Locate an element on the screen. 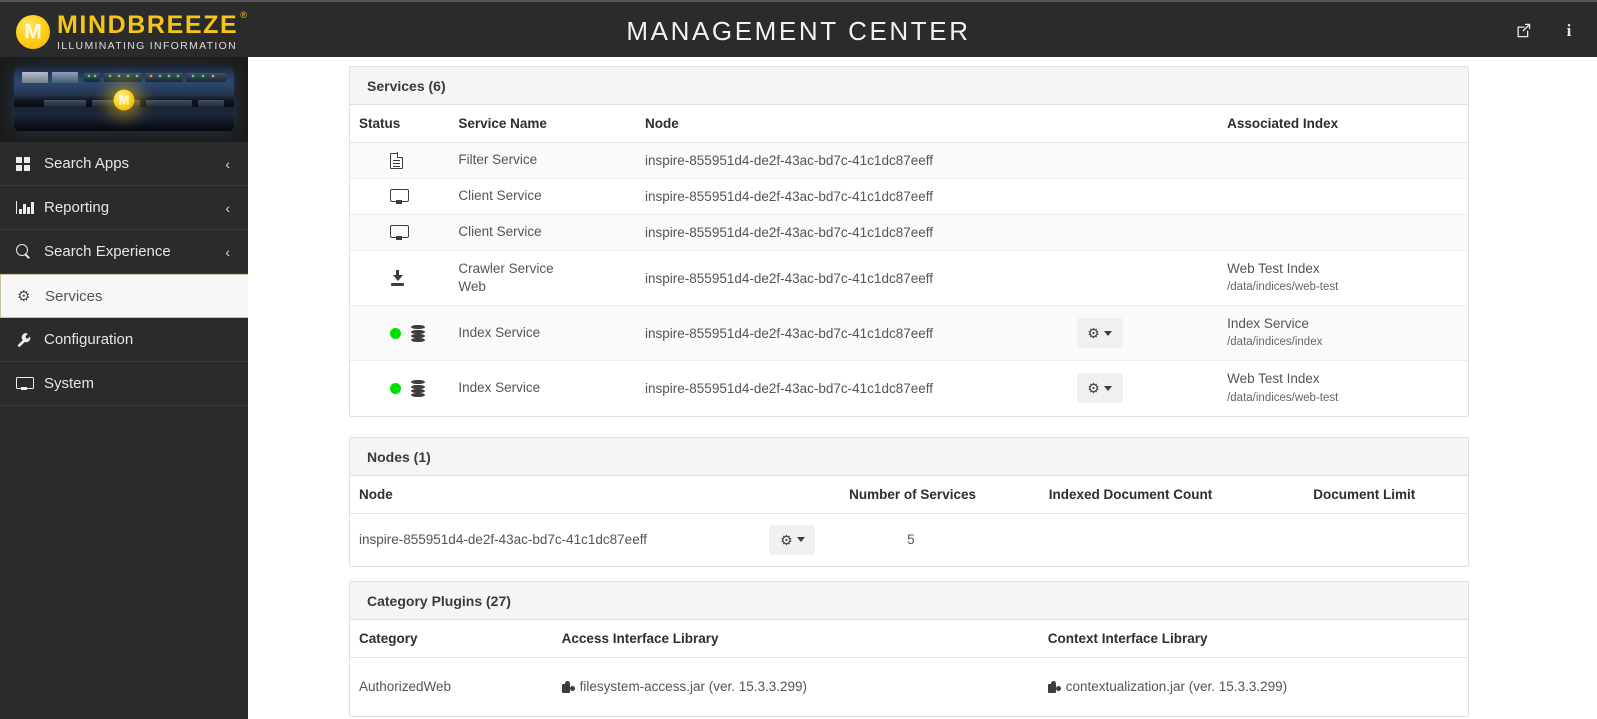 The height and width of the screenshot is (719, 1597). sidebar-item-search-experience: Search Experience ‹ is located at coordinates (124, 252).